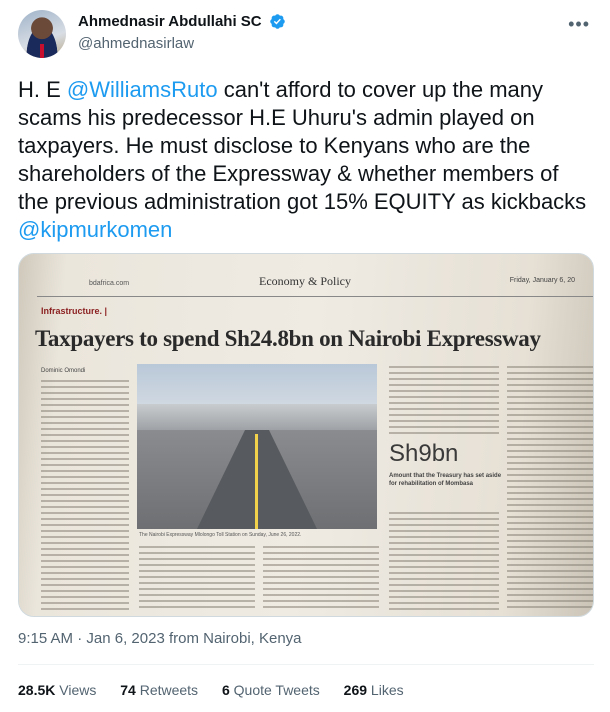 The height and width of the screenshot is (712, 610). I want to click on mention-link-kipmurkomen: @kipmurkomen, so click(95, 229).